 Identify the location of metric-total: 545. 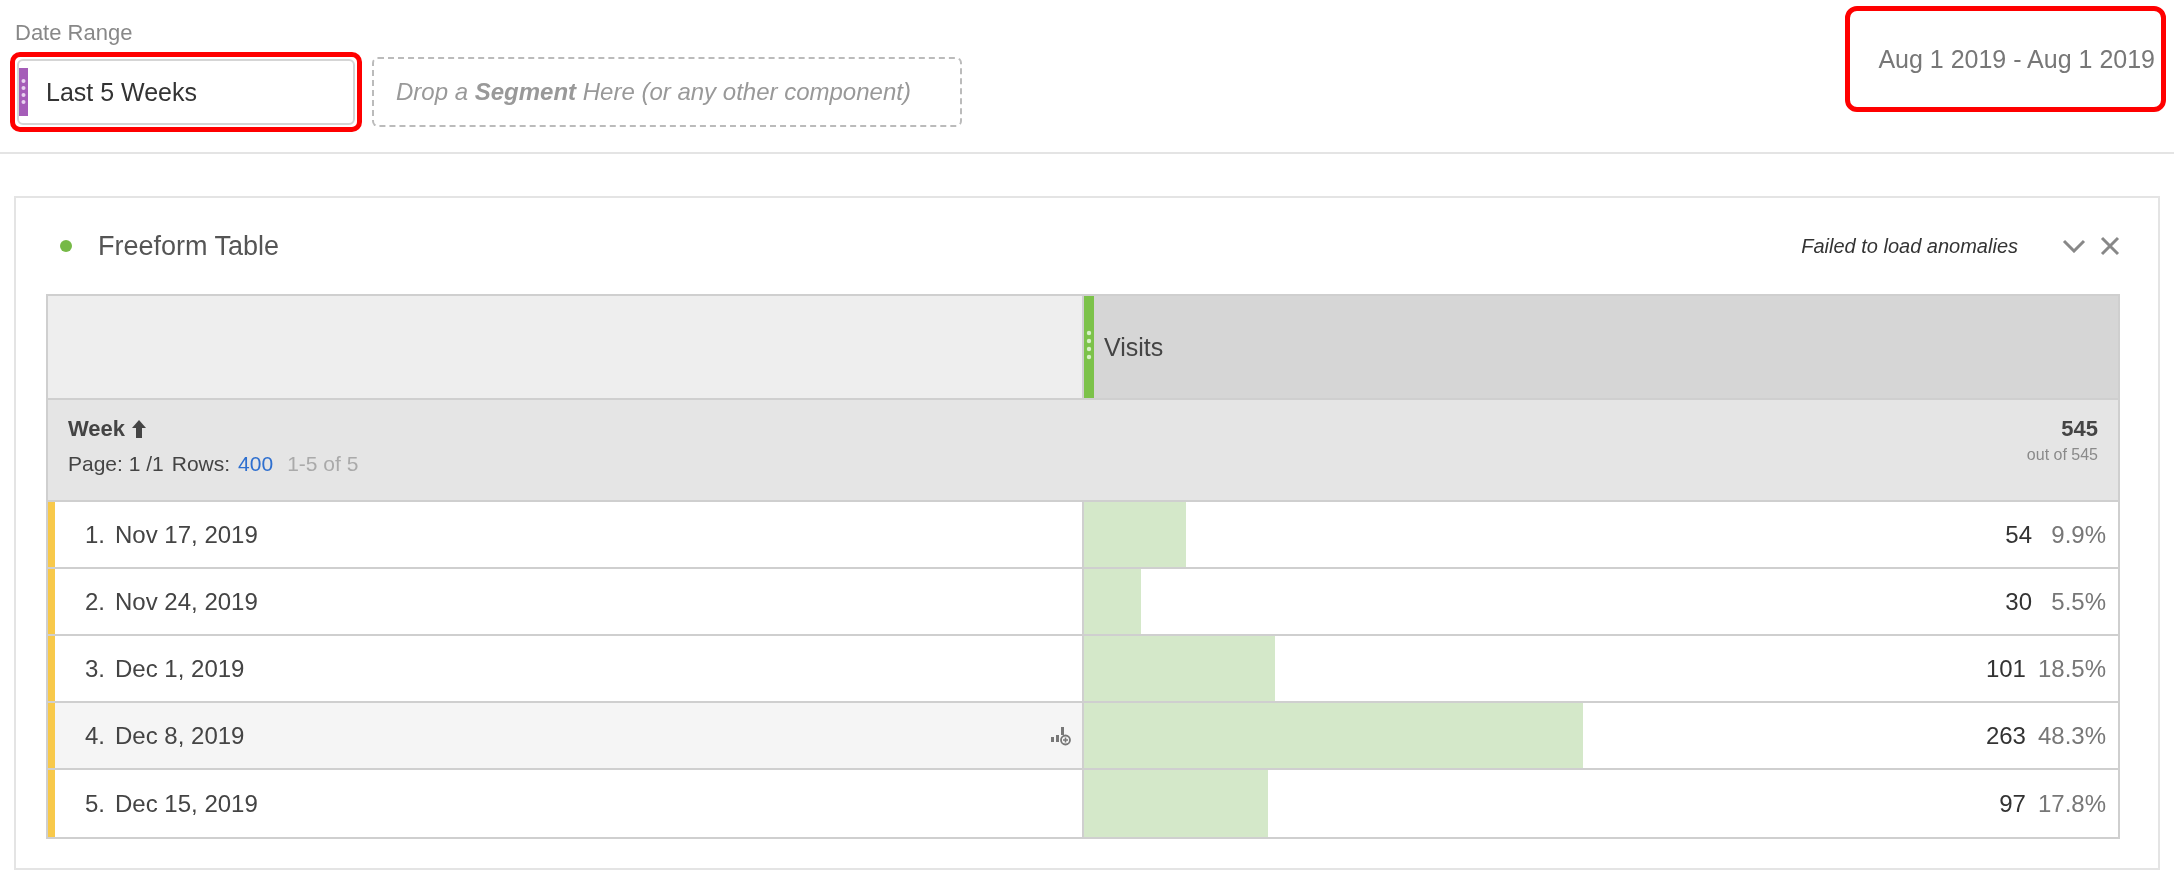
(2079, 429).